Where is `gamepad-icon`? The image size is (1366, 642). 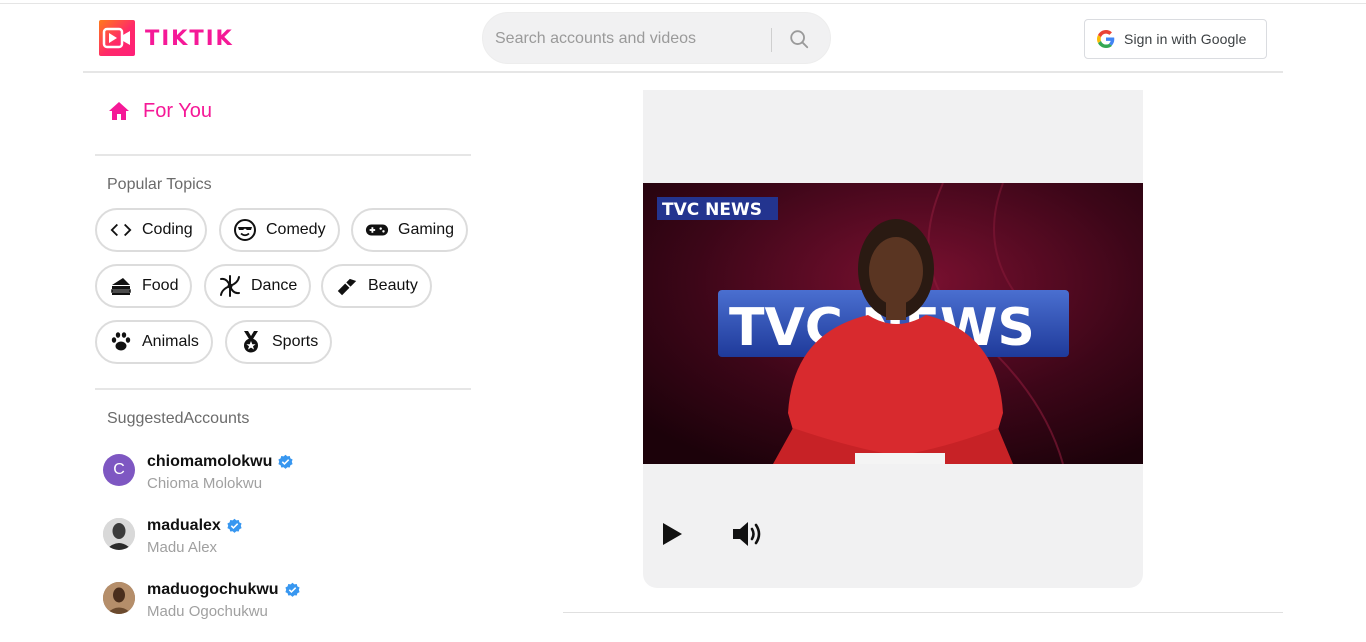 gamepad-icon is located at coordinates (377, 230).